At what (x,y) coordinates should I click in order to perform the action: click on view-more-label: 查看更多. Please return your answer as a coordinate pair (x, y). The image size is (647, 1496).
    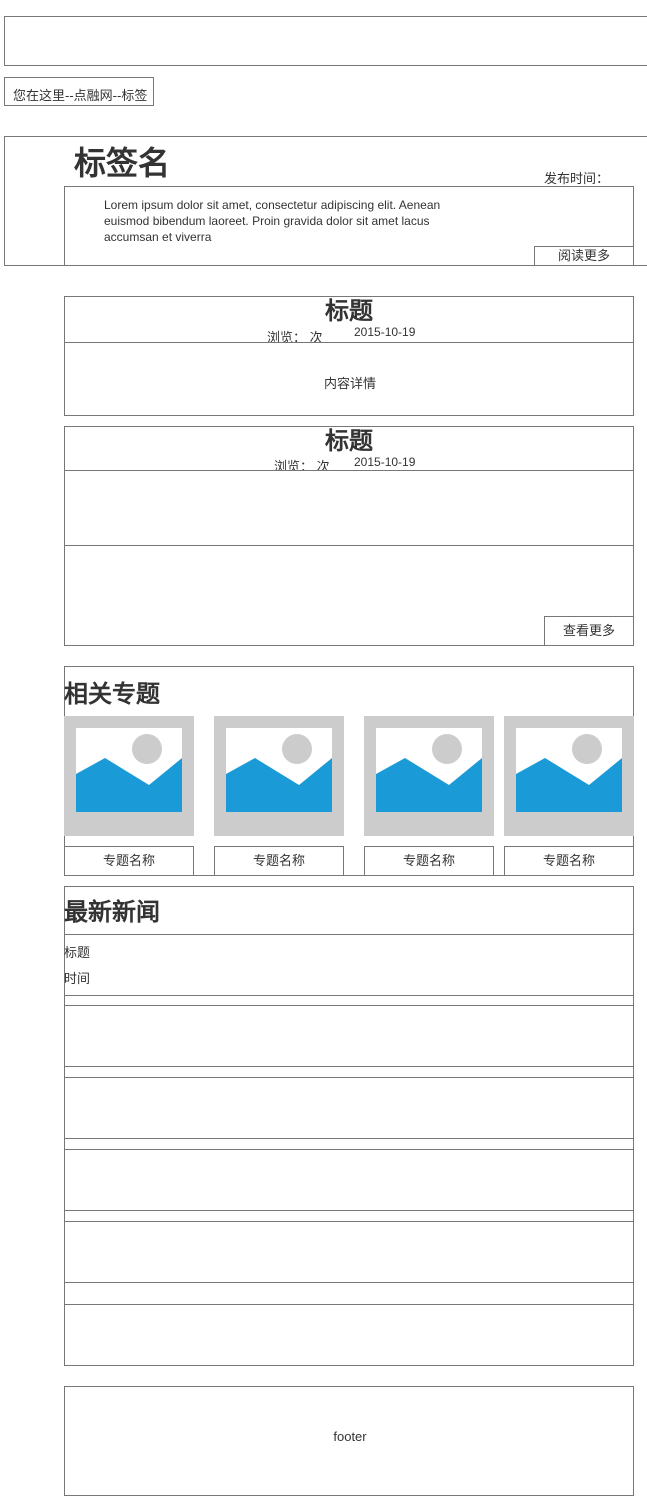
    Looking at the image, I should click on (588, 630).